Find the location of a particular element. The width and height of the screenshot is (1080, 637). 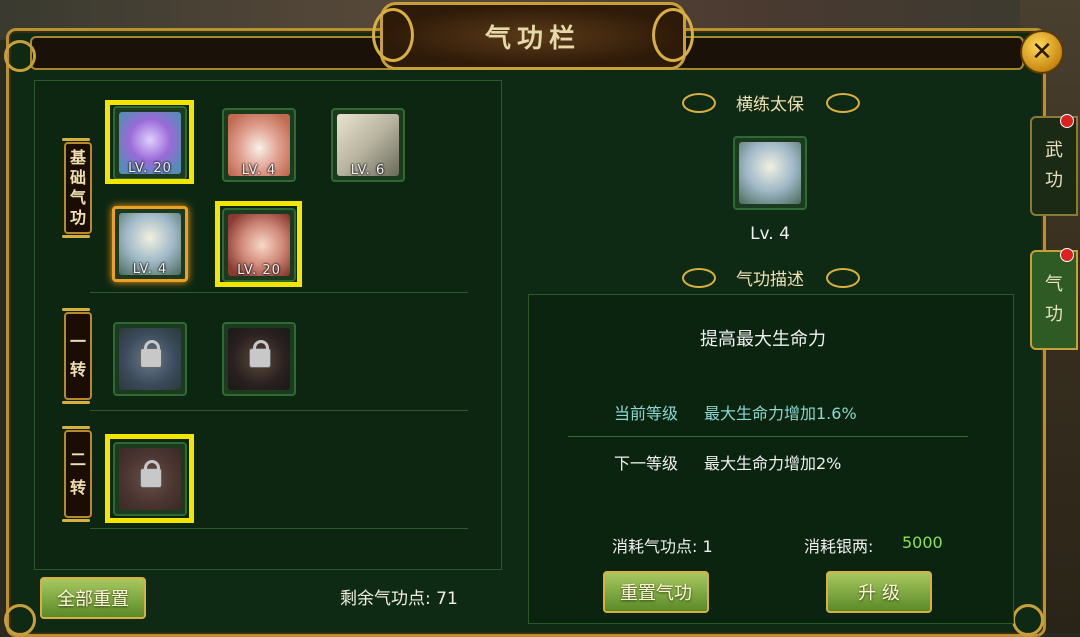

corner-ornament-bl is located at coordinates (20, 620).